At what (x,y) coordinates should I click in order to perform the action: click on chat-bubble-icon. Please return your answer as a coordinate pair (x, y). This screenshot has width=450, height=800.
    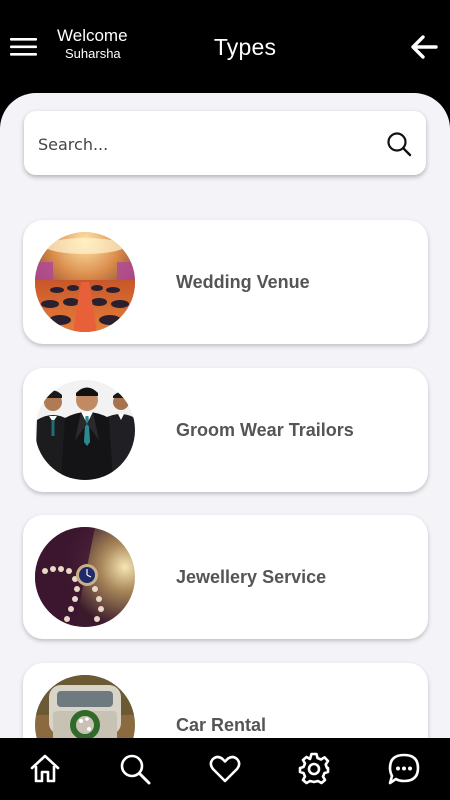
    Looking at the image, I should click on (404, 769).